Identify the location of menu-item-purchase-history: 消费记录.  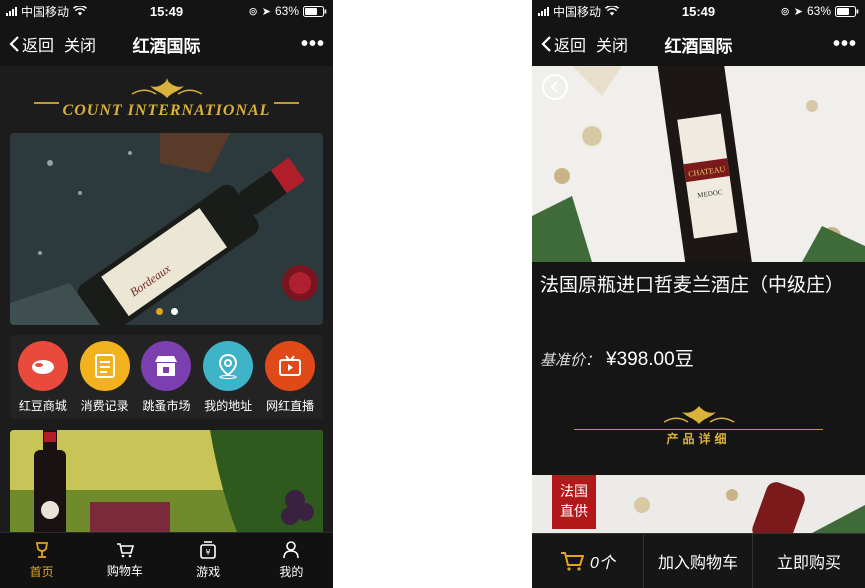
(105, 377).